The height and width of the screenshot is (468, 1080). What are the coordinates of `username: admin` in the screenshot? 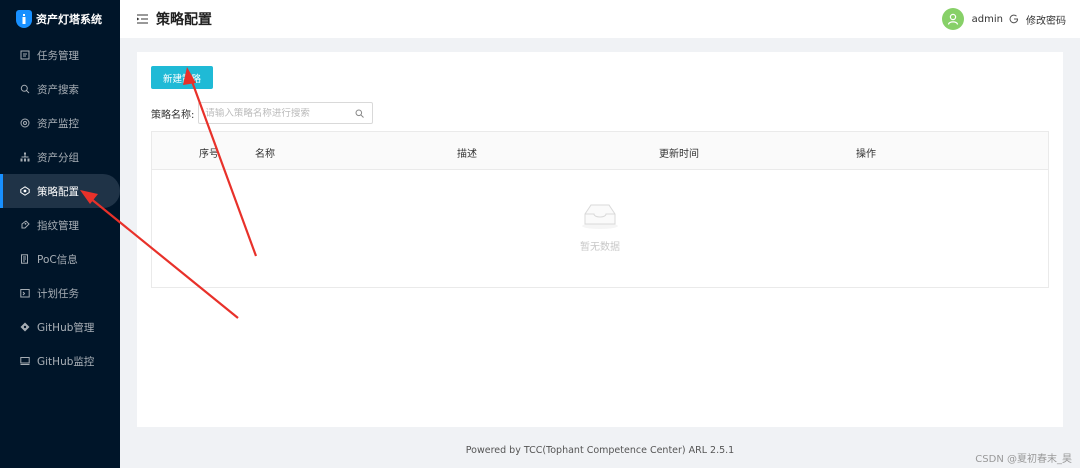 It's located at (987, 19).